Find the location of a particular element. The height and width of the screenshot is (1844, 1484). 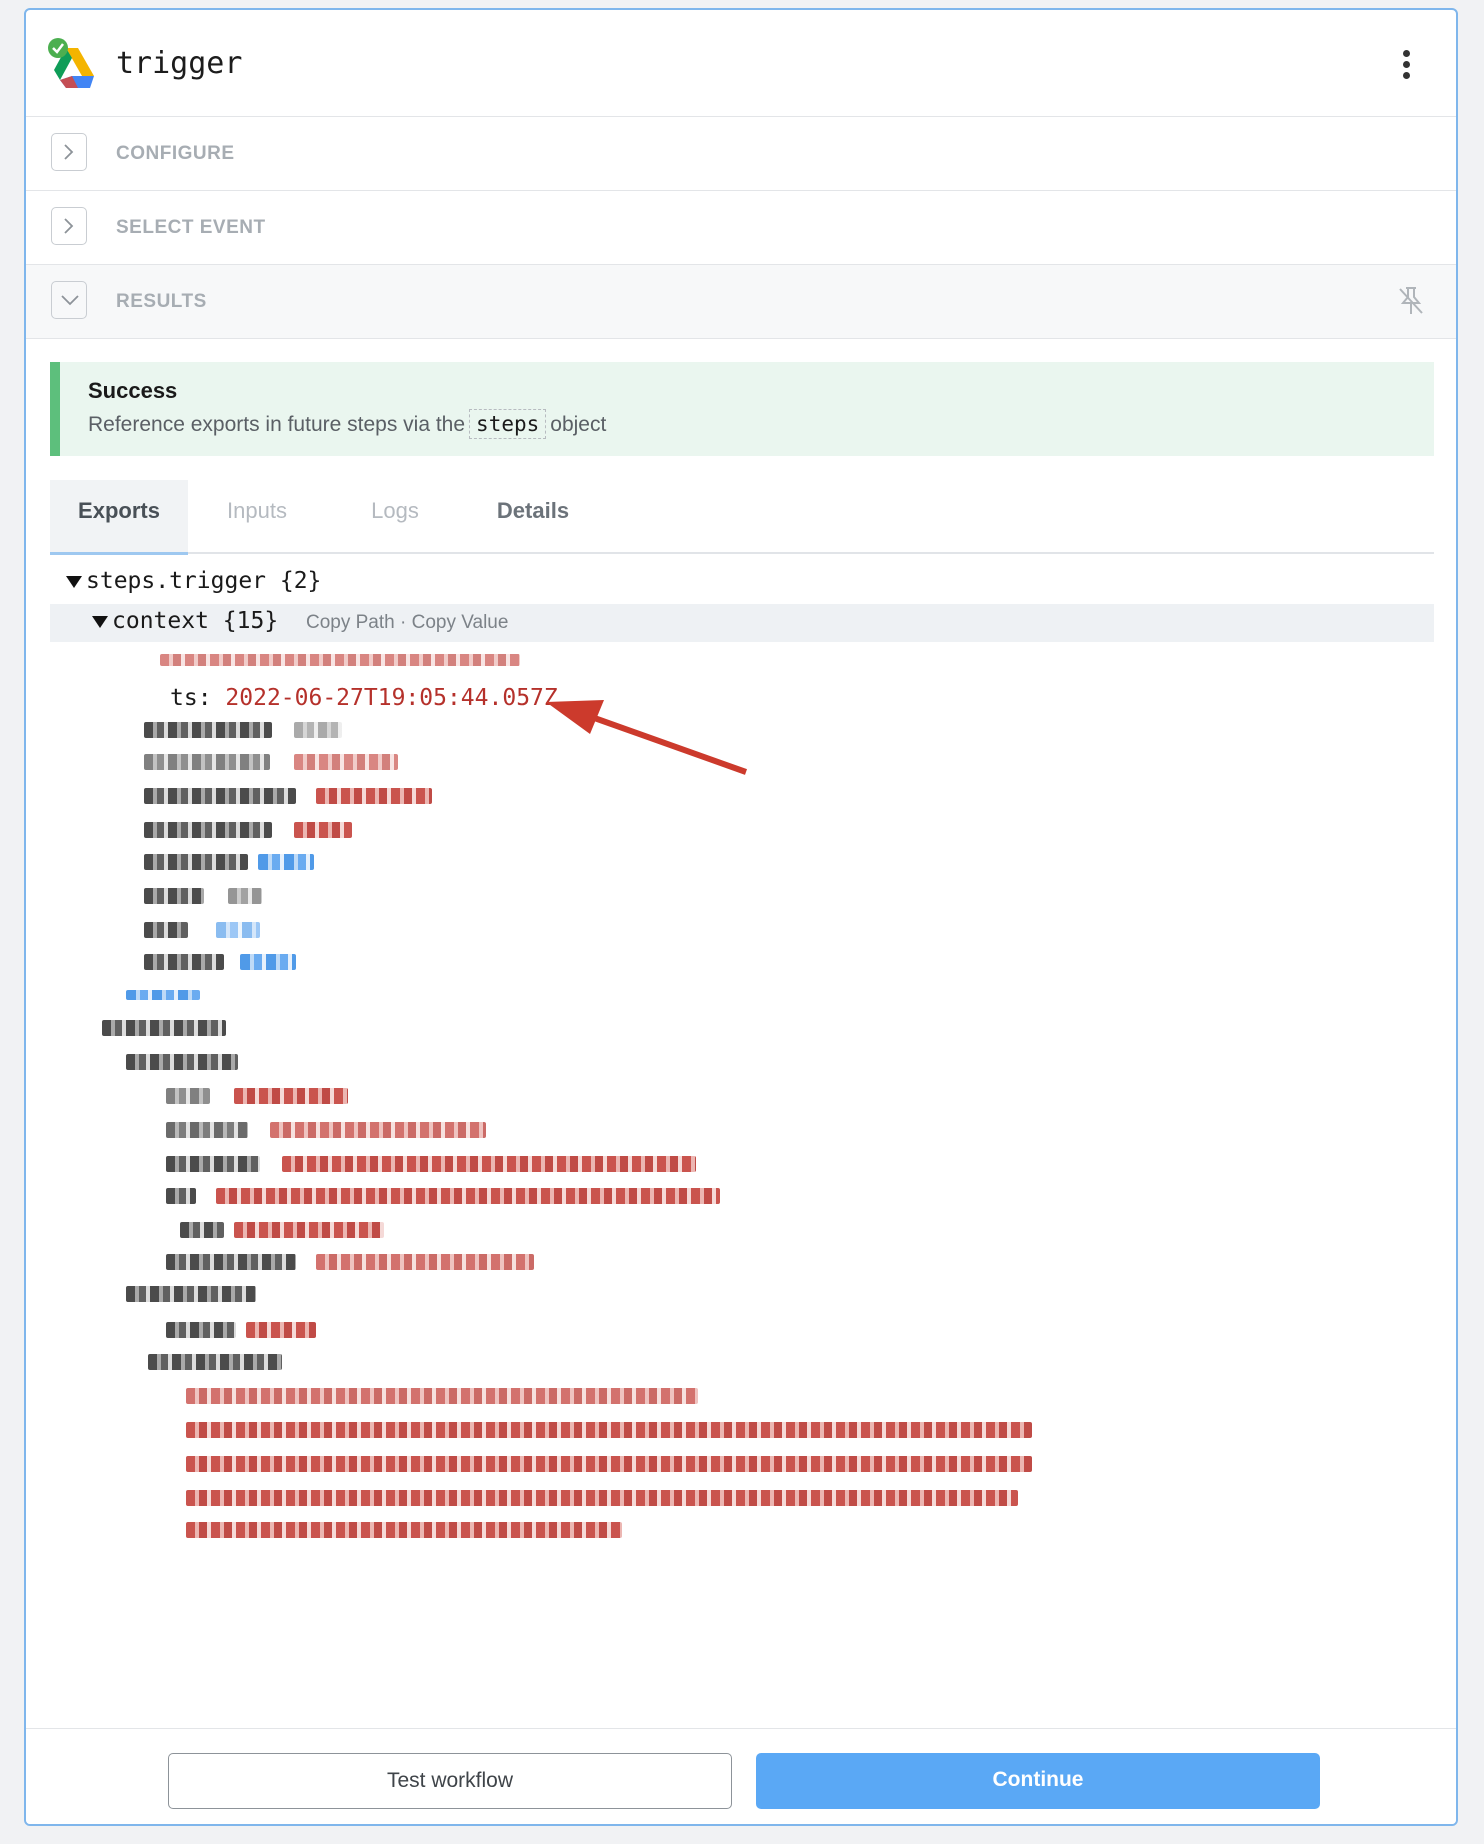

test-workflow-button: Test workflow is located at coordinates (450, 1781).